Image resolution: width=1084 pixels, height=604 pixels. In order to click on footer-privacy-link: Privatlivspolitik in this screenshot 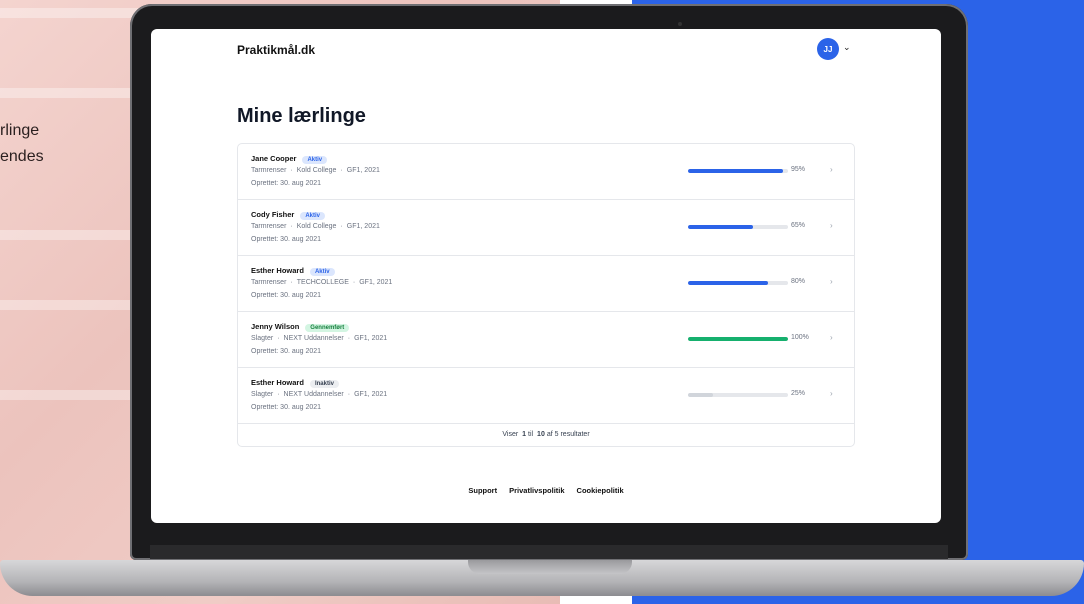, I will do `click(536, 490)`.